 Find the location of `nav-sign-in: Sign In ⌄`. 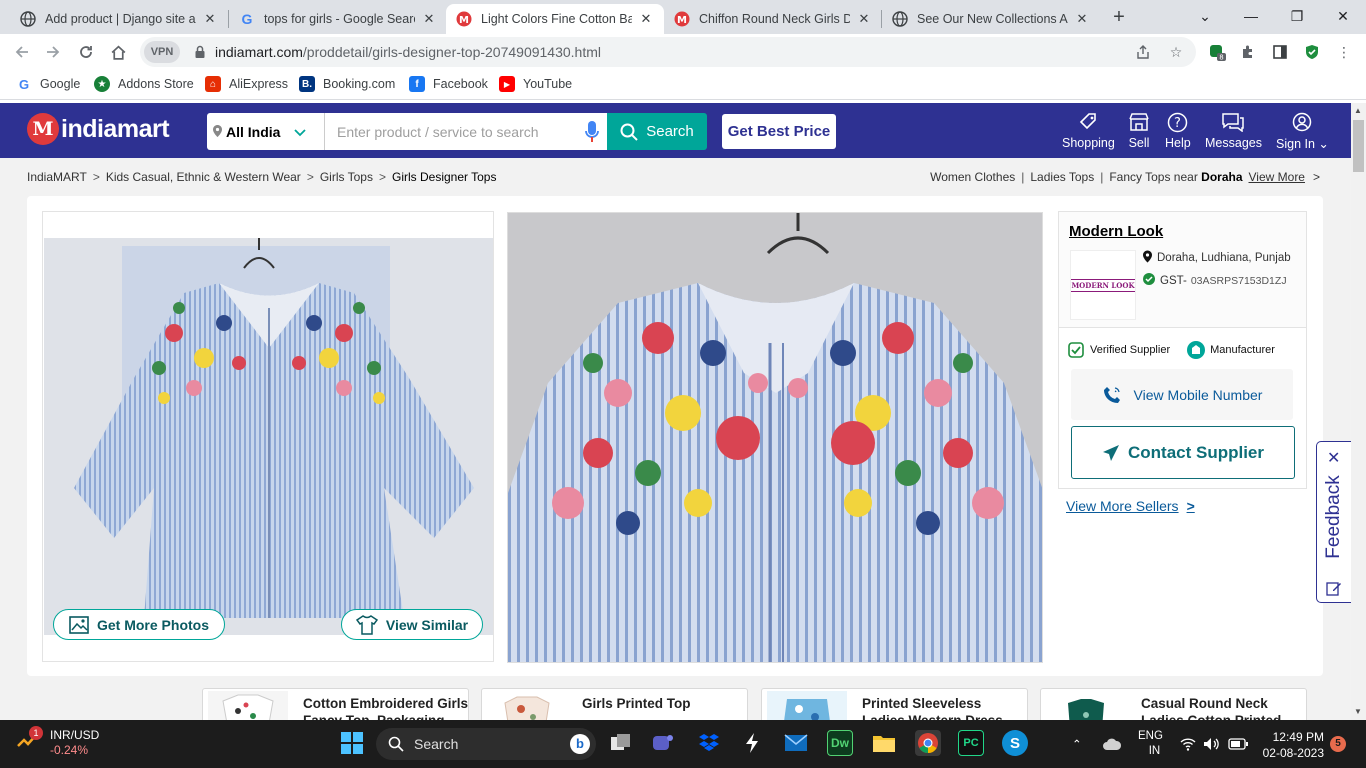

nav-sign-in: Sign In ⌄ is located at coordinates (1302, 131).